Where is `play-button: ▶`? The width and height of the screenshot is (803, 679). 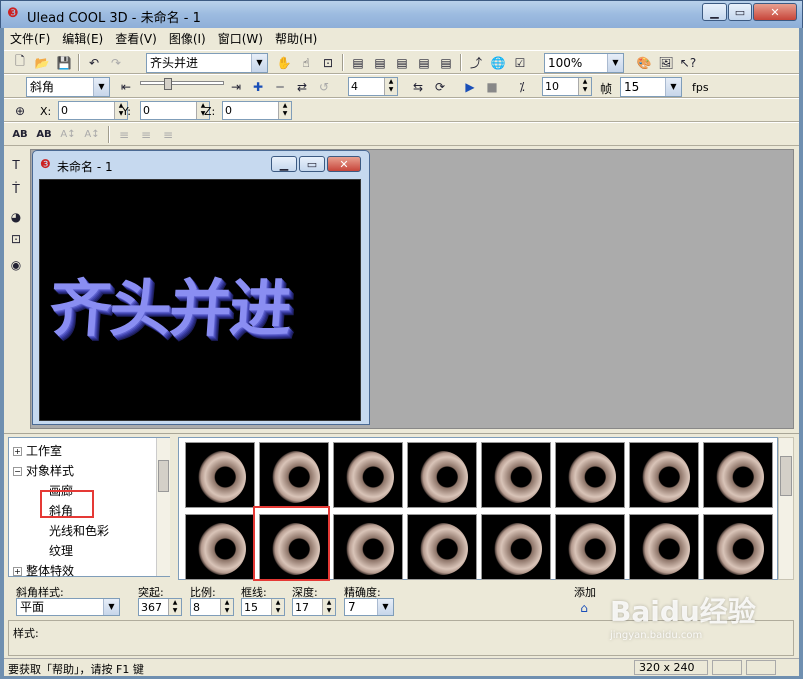 play-button: ▶ is located at coordinates (470, 86).